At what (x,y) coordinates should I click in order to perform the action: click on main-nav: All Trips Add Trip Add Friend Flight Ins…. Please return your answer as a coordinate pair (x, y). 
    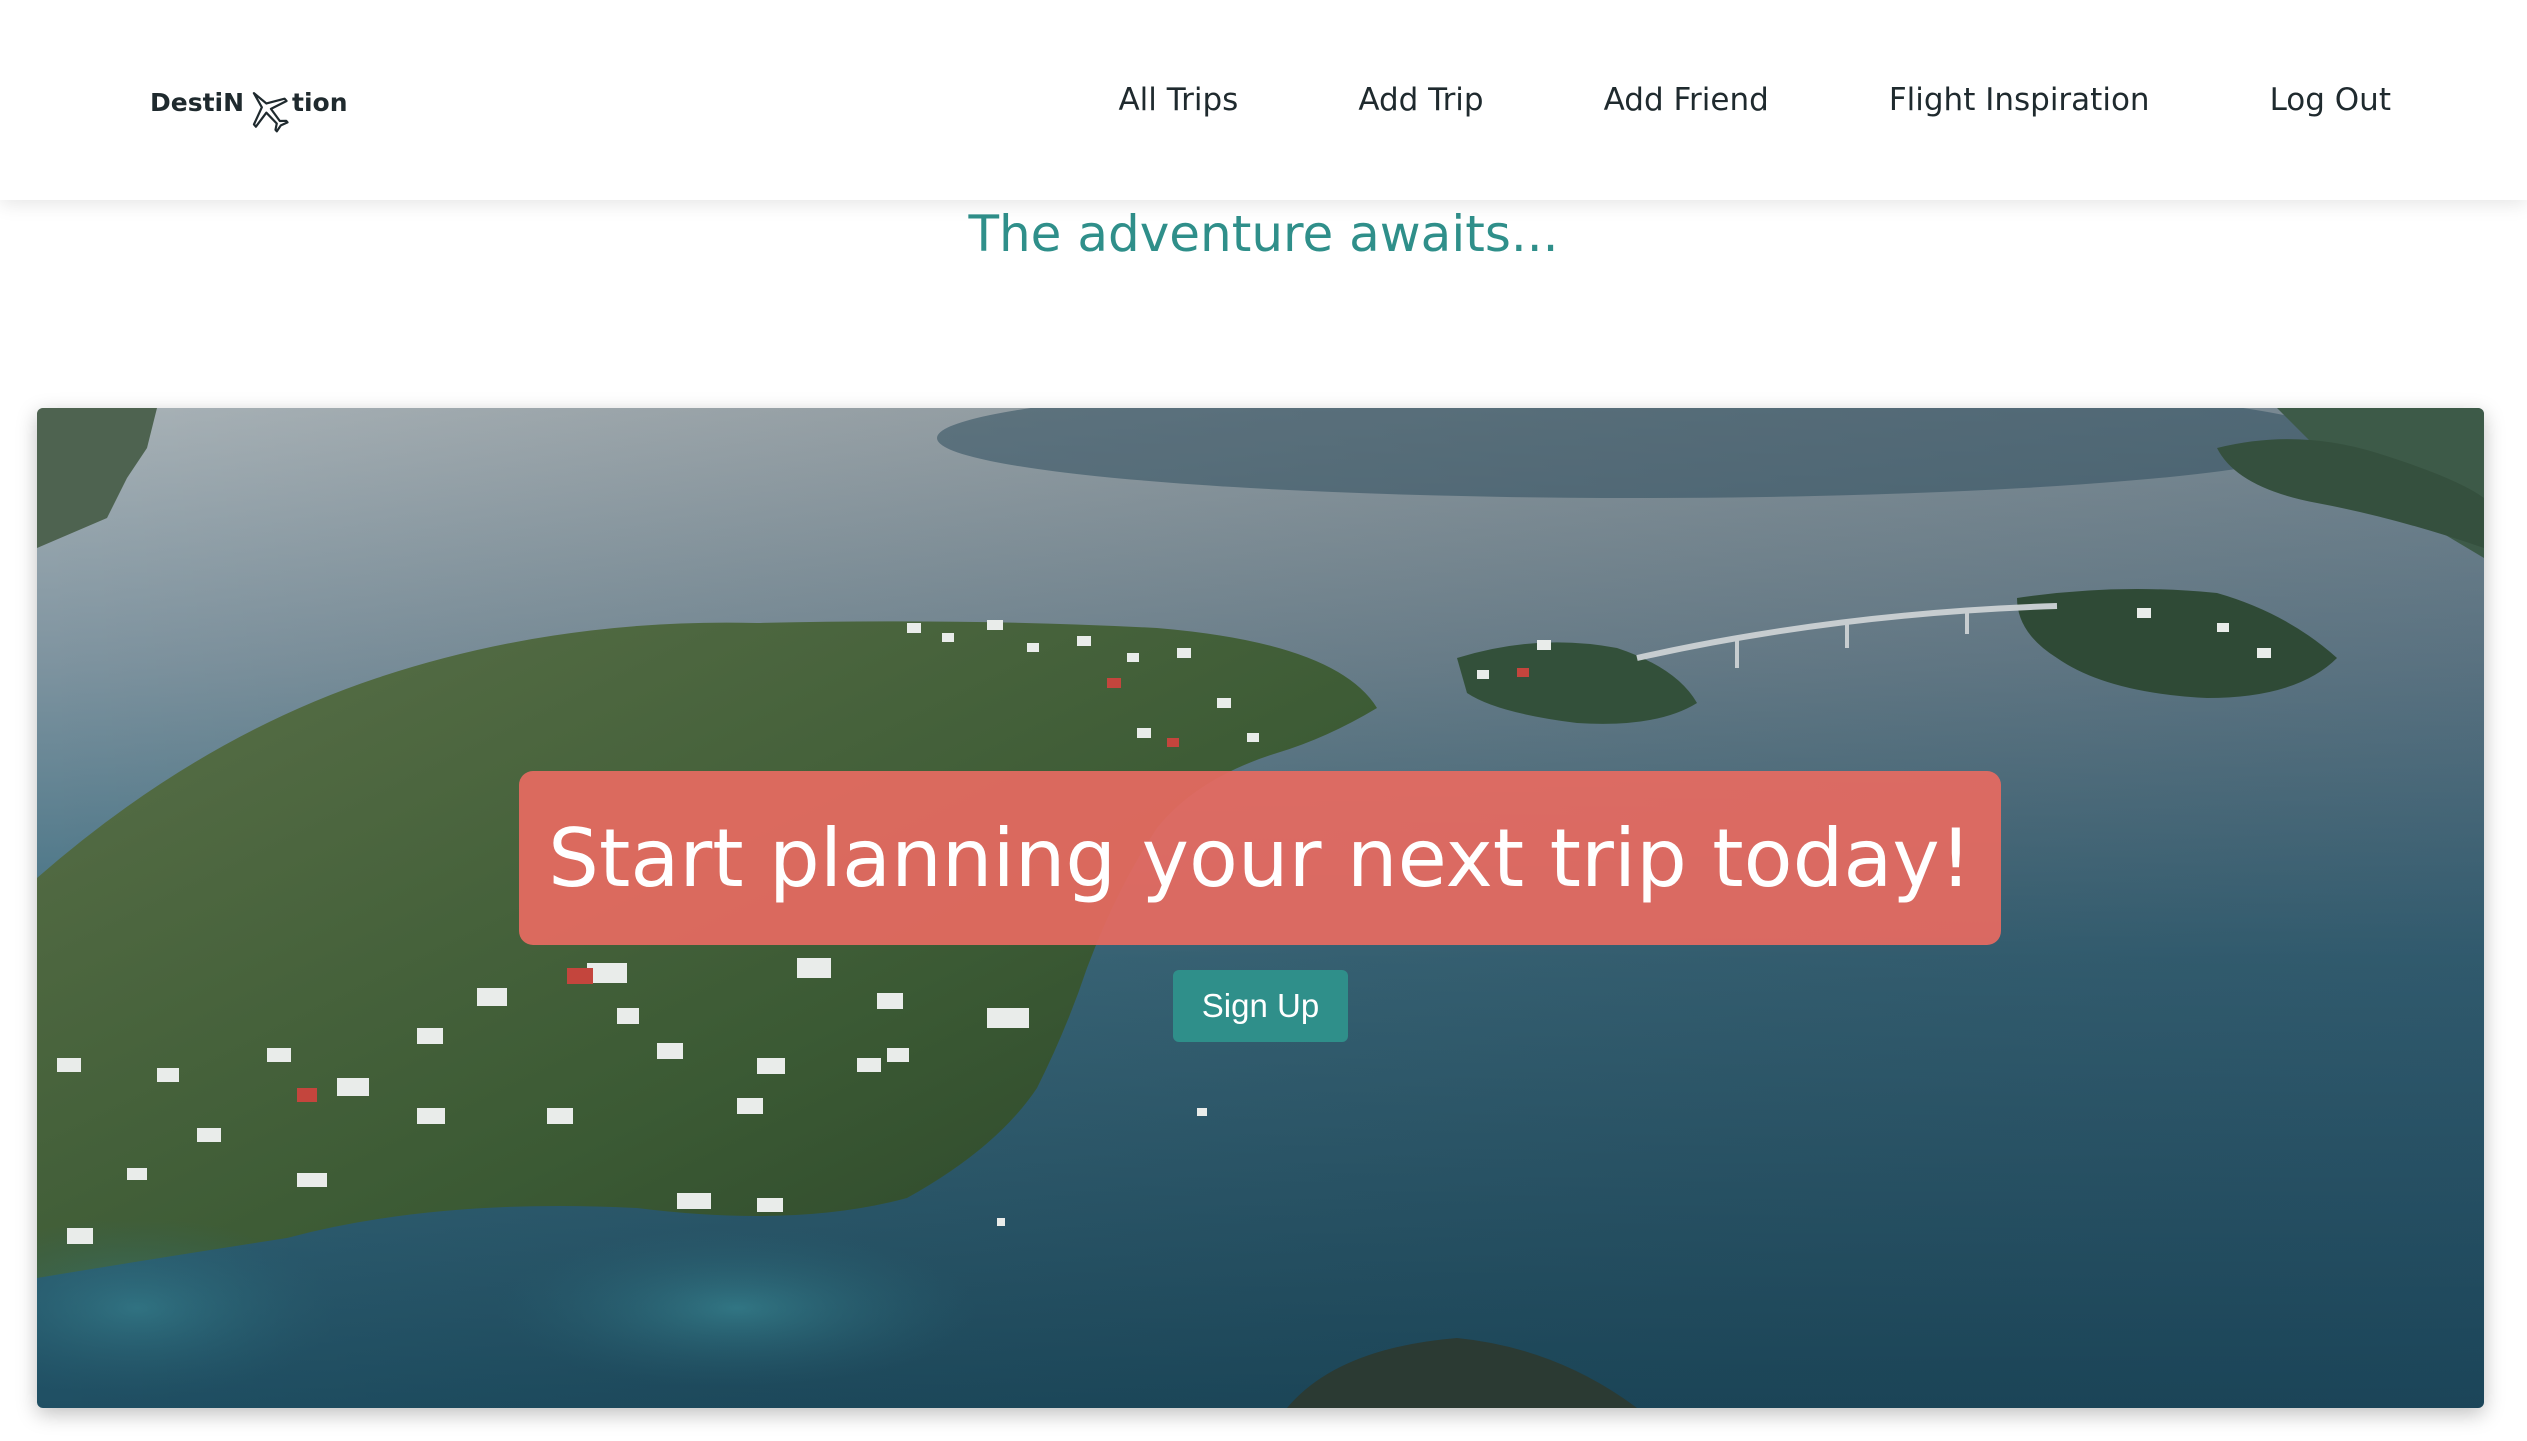
    Looking at the image, I should click on (1694, 100).